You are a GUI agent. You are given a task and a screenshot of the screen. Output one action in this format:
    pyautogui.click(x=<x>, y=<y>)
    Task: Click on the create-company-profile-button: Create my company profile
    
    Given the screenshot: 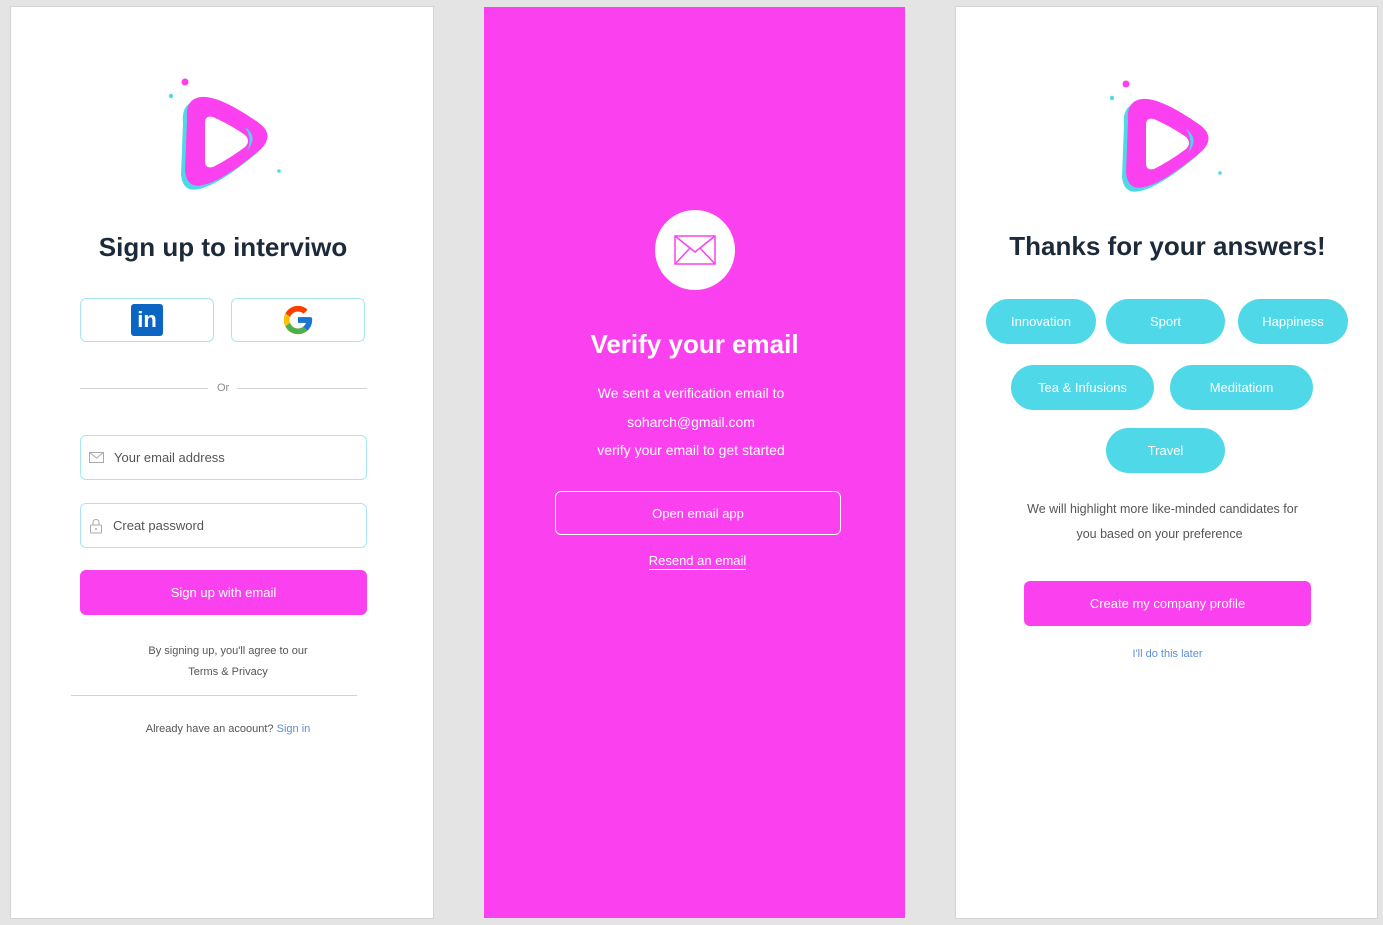 What is the action you would take?
    pyautogui.click(x=1167, y=603)
    